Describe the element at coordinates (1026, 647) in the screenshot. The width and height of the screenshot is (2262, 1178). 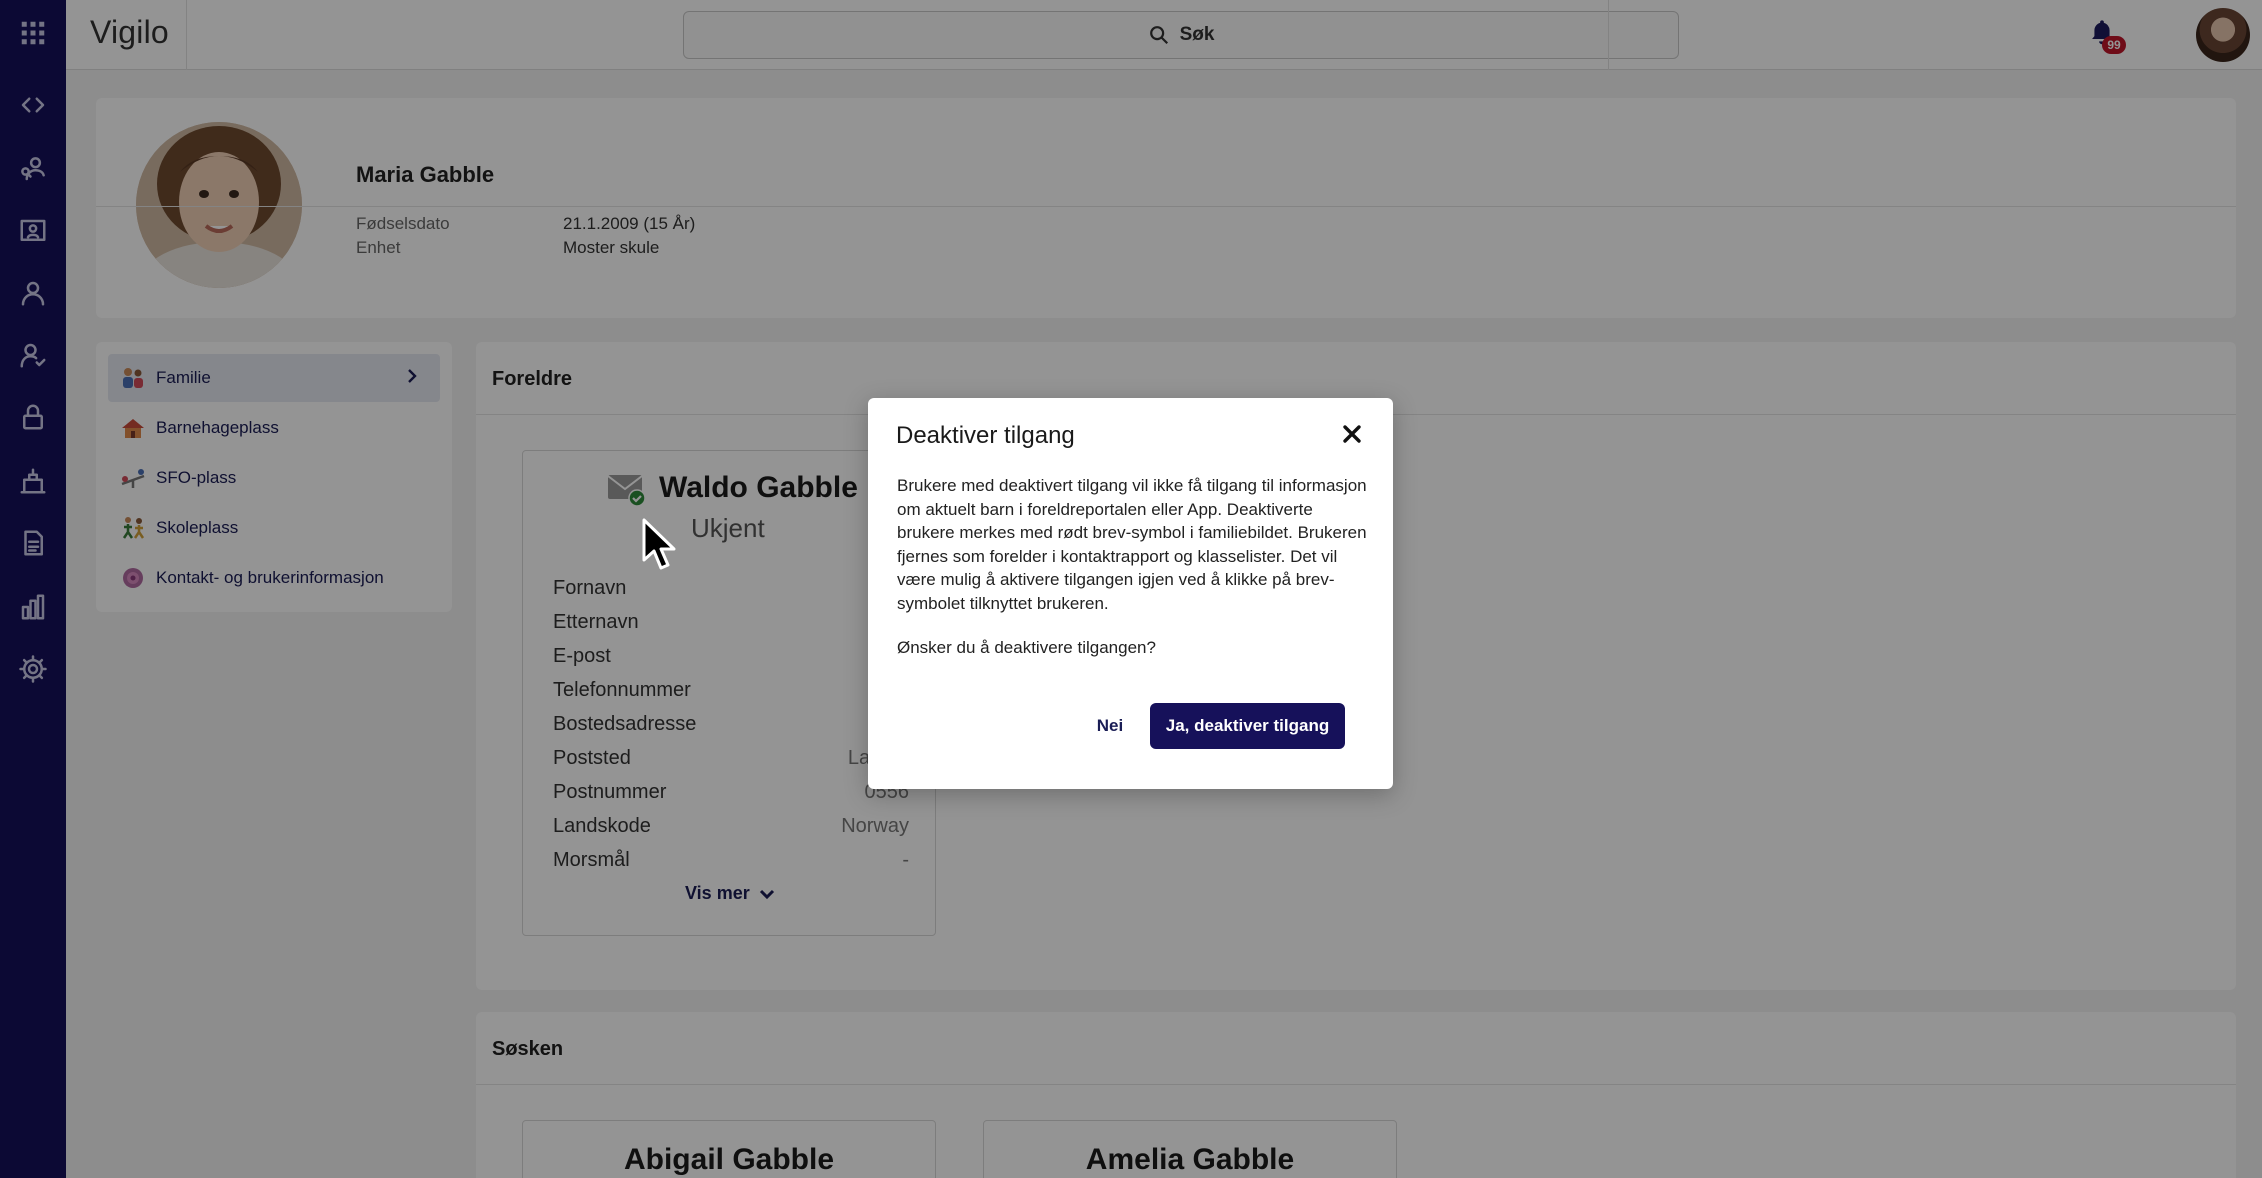
I see `dialog-question: Ønsker du å deaktivere tilgangen?` at that location.